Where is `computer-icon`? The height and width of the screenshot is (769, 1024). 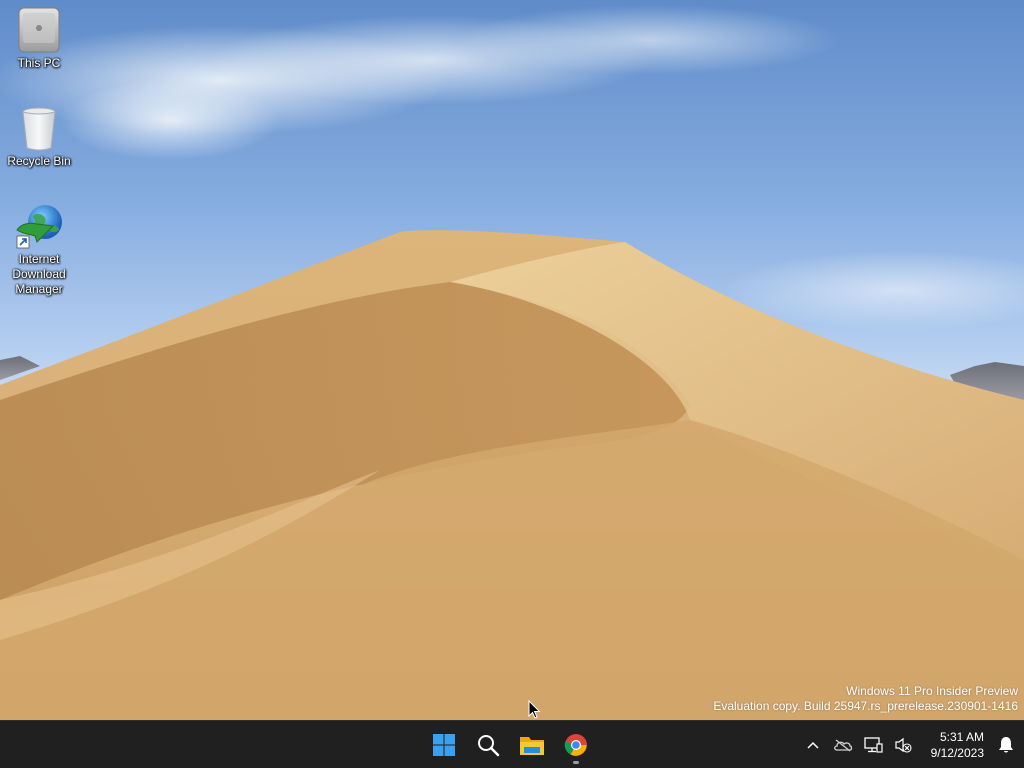
computer-icon is located at coordinates (39, 30).